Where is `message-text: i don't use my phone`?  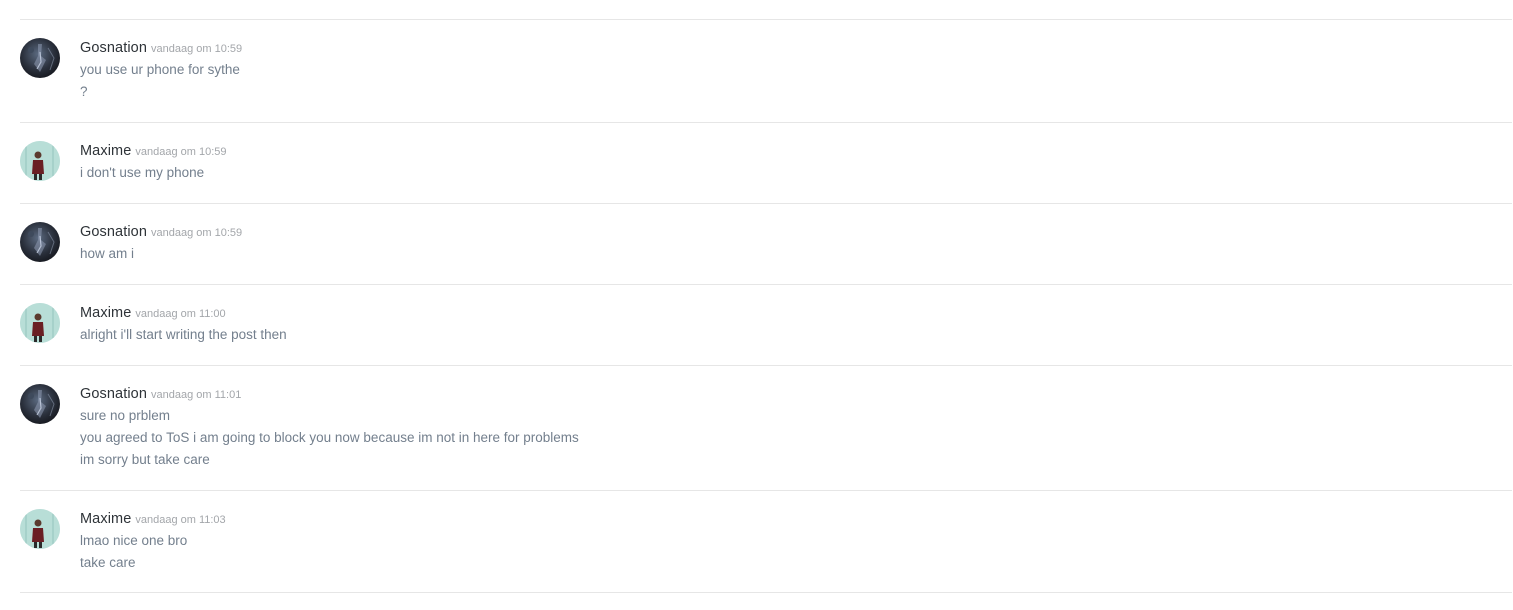 message-text: i don't use my phone is located at coordinates (142, 172).